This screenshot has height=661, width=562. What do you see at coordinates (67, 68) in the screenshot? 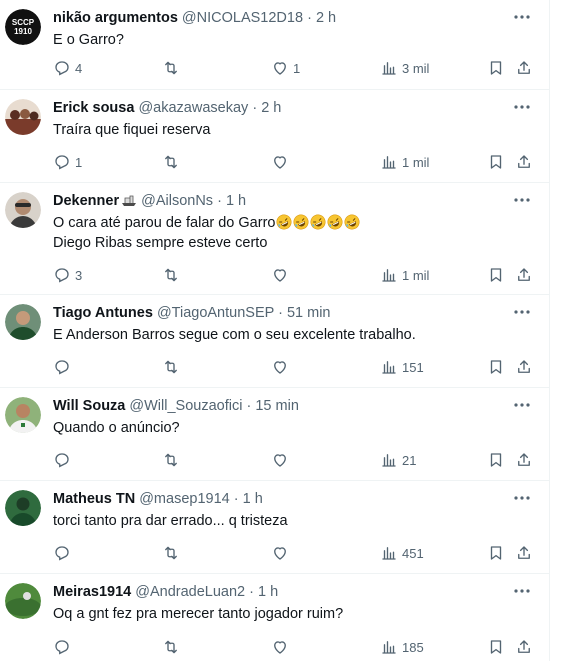
I see `reply-button: 4` at bounding box center [67, 68].